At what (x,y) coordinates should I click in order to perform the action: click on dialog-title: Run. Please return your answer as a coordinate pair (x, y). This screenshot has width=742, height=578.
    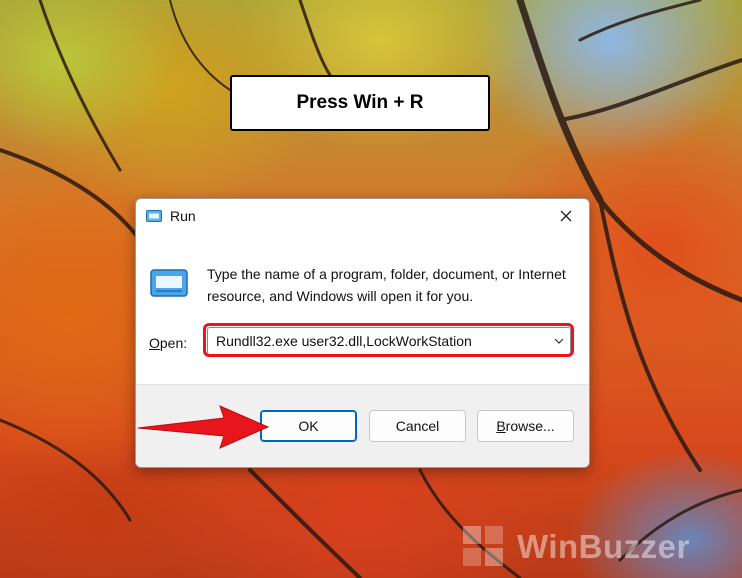
    Looking at the image, I should click on (183, 216).